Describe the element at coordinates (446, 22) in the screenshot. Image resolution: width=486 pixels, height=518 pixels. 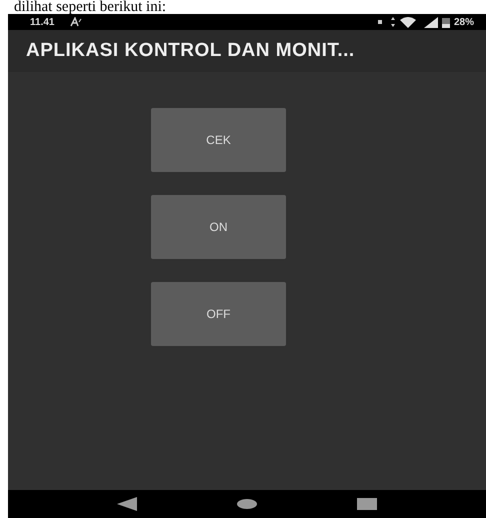
I see `battery-icon` at that location.